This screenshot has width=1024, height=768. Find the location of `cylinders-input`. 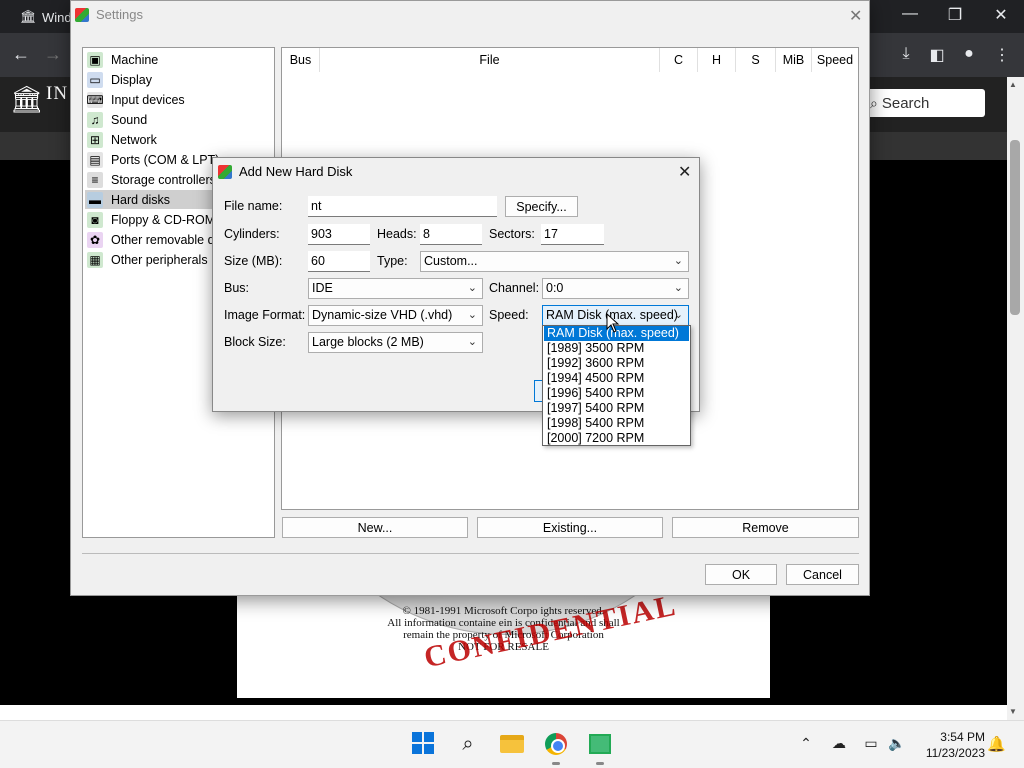

cylinders-input is located at coordinates (339, 234).